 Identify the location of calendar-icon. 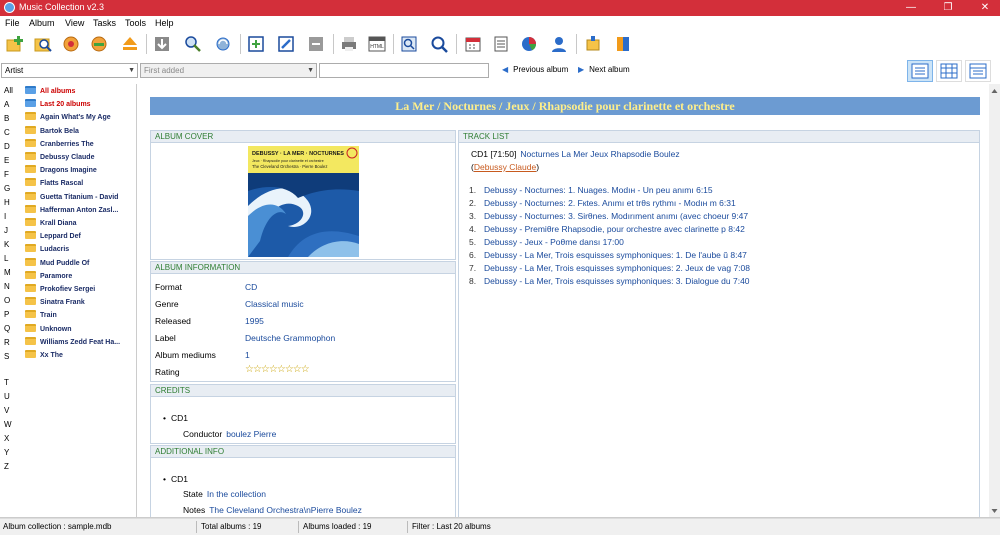
(473, 44).